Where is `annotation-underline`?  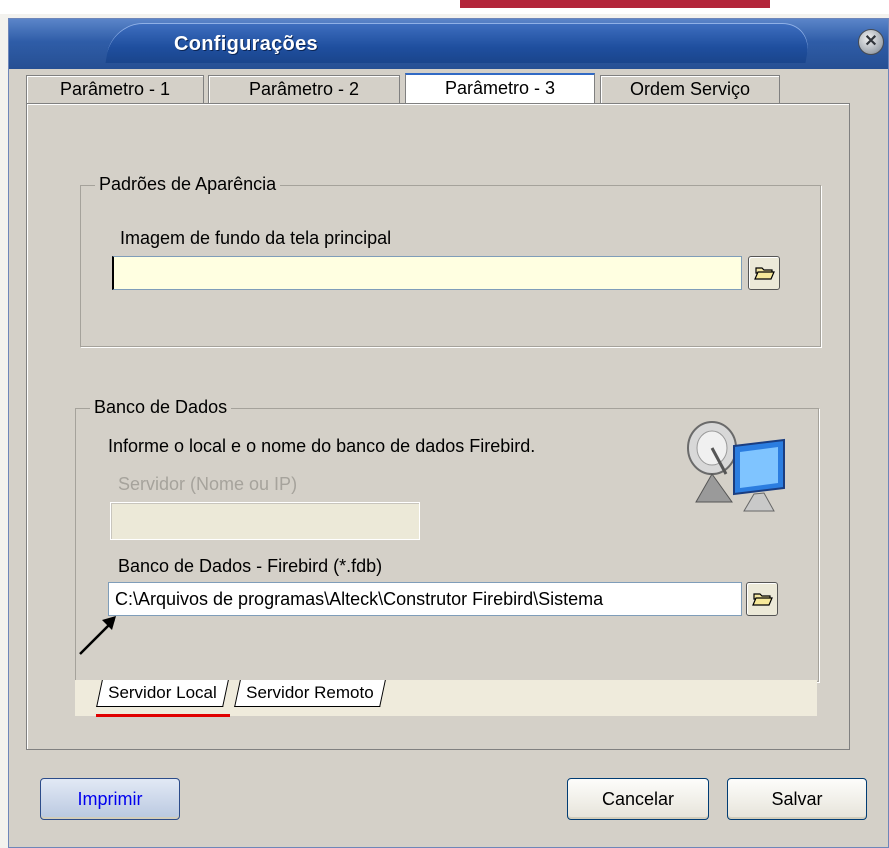
annotation-underline is located at coordinates (163, 715).